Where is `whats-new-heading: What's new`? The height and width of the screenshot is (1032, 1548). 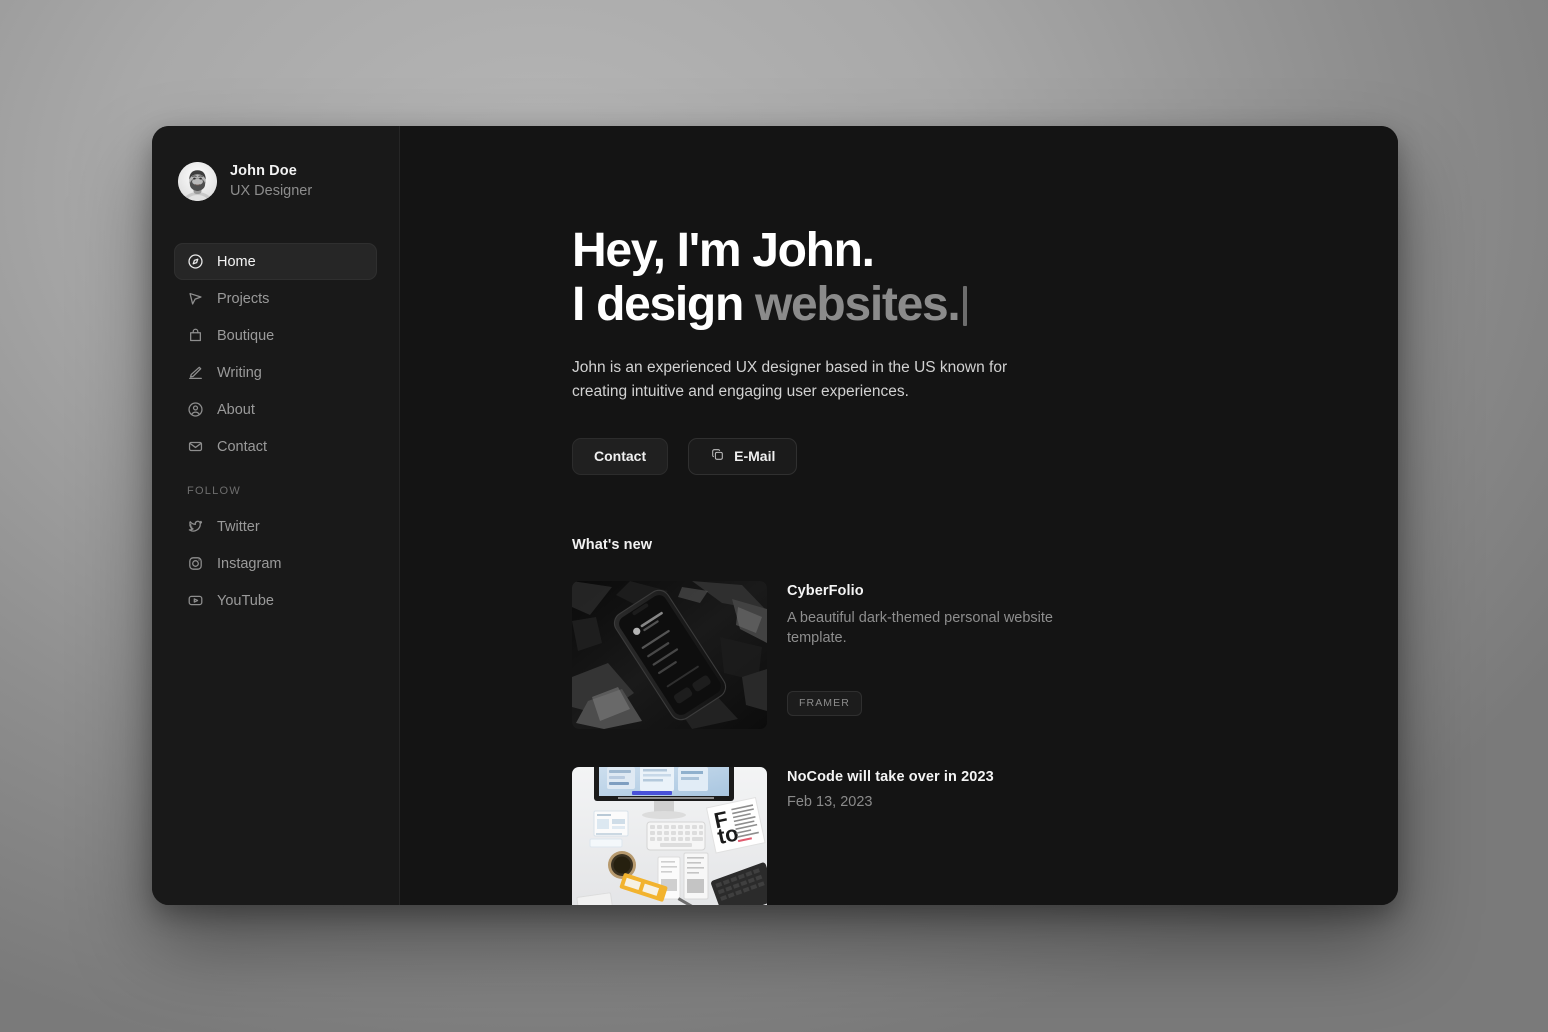
whats-new-heading: What's new is located at coordinates (612, 544).